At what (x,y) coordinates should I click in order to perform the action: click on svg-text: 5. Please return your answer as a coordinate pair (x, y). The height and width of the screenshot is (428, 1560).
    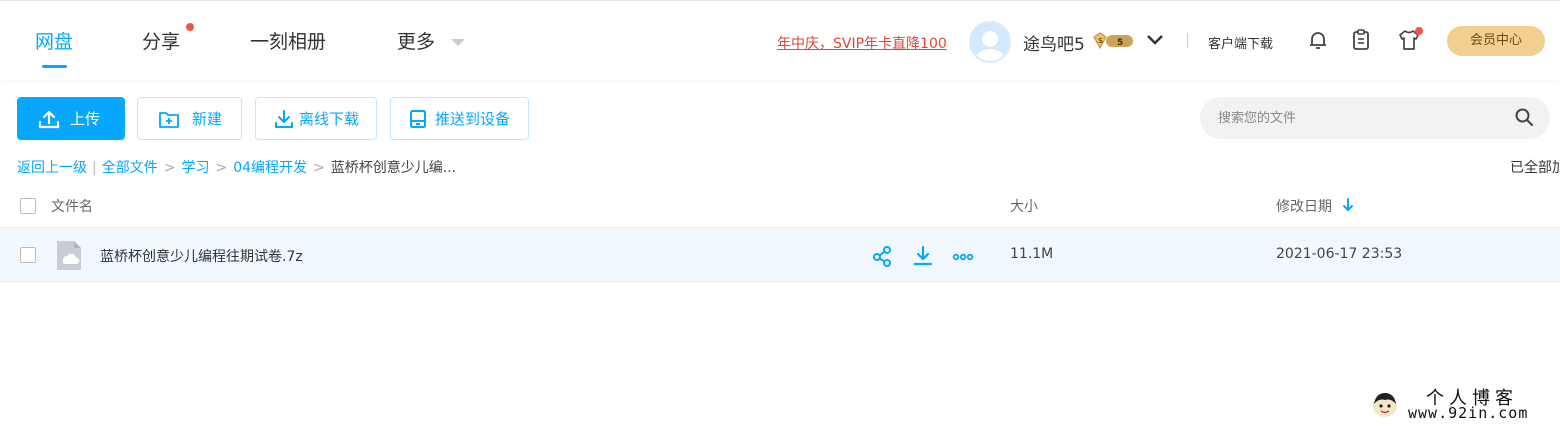
    Looking at the image, I should click on (1120, 43).